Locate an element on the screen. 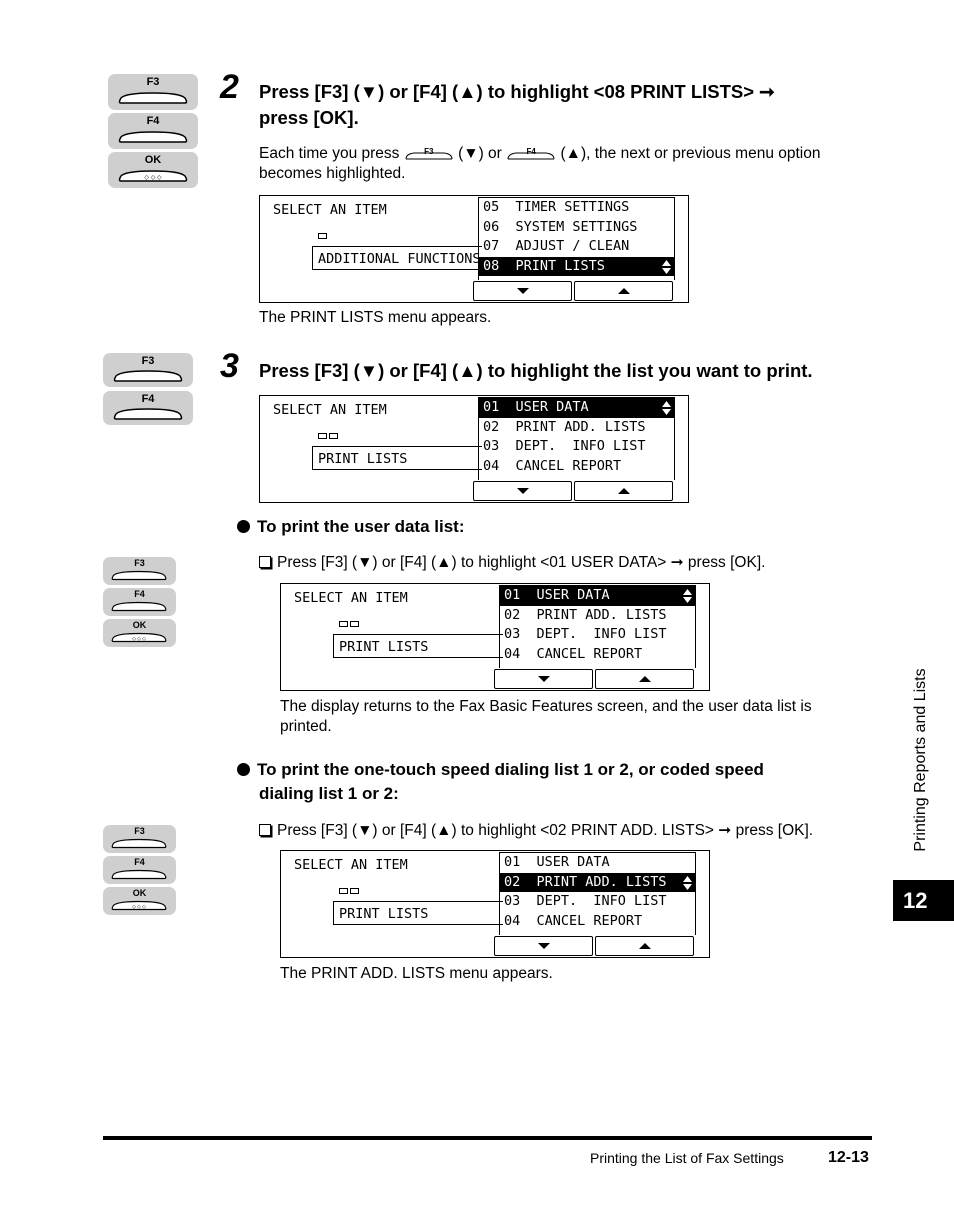 This screenshot has width=954, height=1227. step-number: 2 is located at coordinates (229, 87).